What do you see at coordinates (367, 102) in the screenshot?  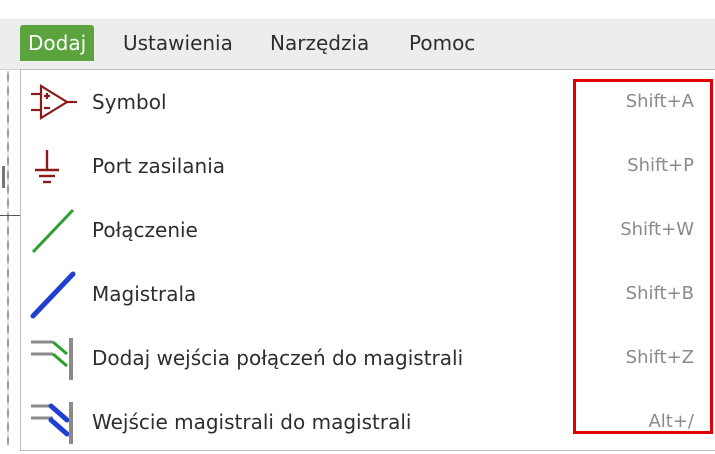 I see `menu-item-symbol: Symbol Shift+A` at bounding box center [367, 102].